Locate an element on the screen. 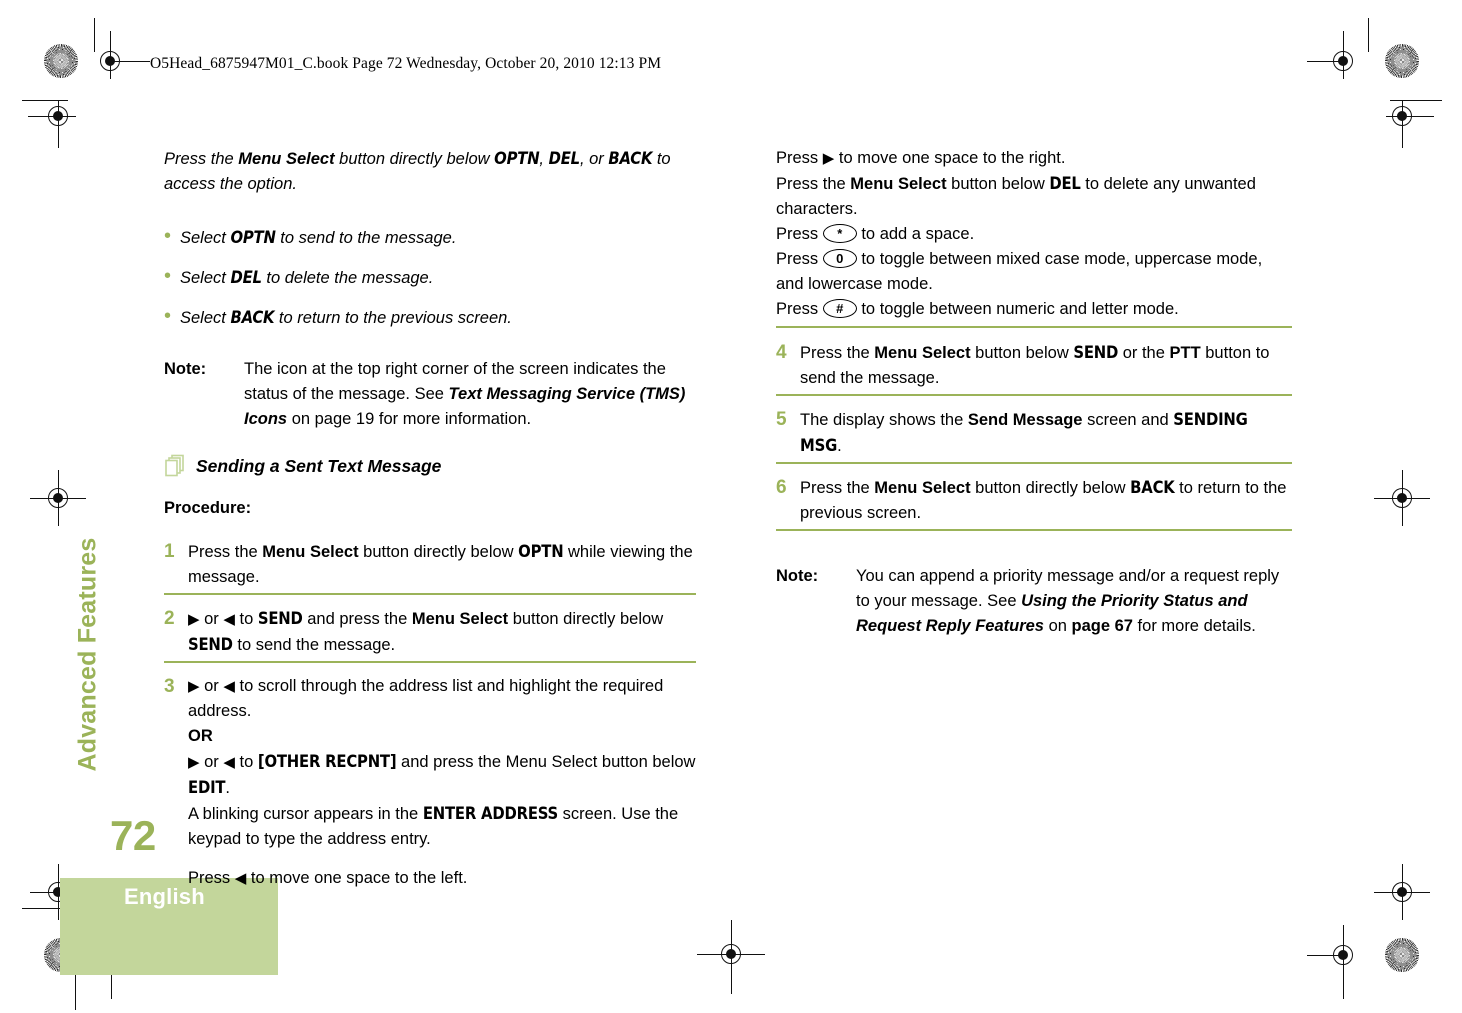  chapter-title-vertical: Advanced Features is located at coordinates (87, 654).